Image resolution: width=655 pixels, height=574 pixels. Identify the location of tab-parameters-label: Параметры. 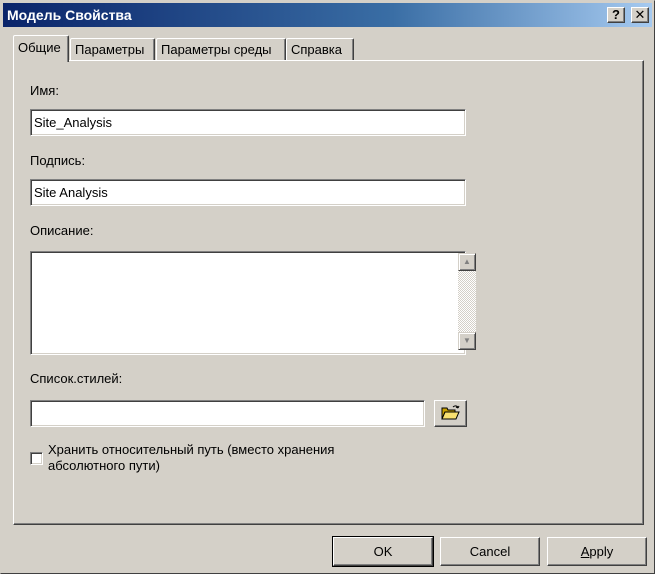
(110, 49).